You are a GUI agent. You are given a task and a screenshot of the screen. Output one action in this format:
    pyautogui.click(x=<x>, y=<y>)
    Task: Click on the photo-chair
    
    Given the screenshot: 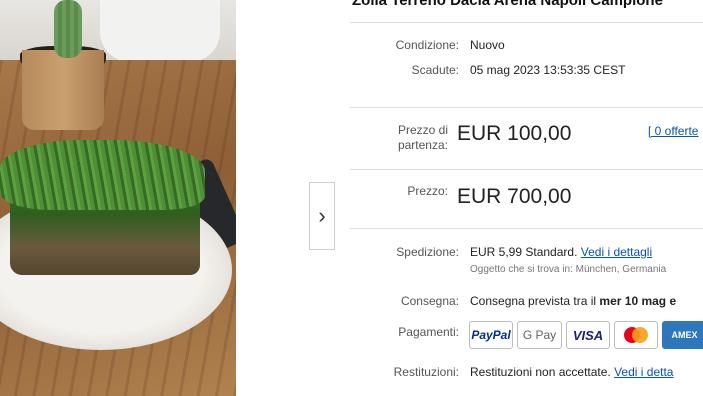 What is the action you would take?
    pyautogui.click(x=160, y=31)
    